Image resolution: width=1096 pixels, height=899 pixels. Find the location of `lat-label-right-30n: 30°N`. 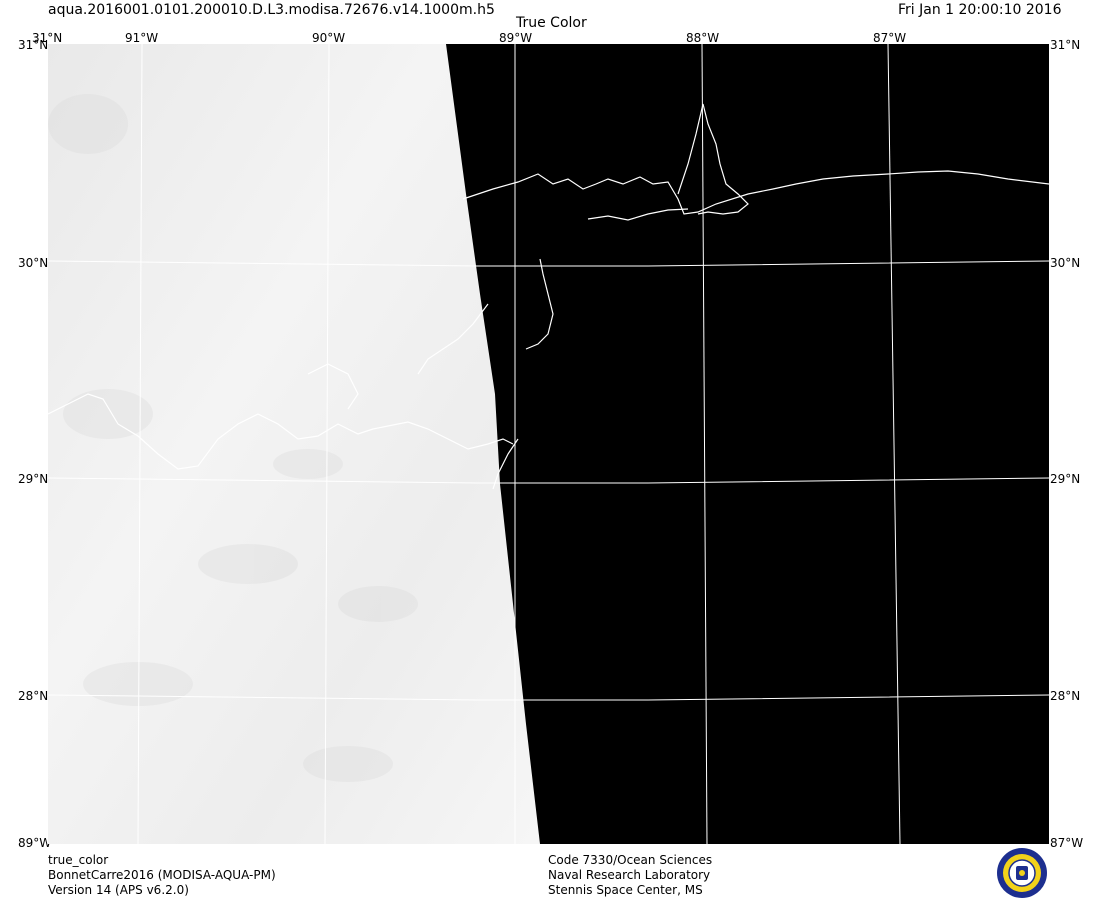

lat-label-right-30n: 30°N is located at coordinates (1065, 263).